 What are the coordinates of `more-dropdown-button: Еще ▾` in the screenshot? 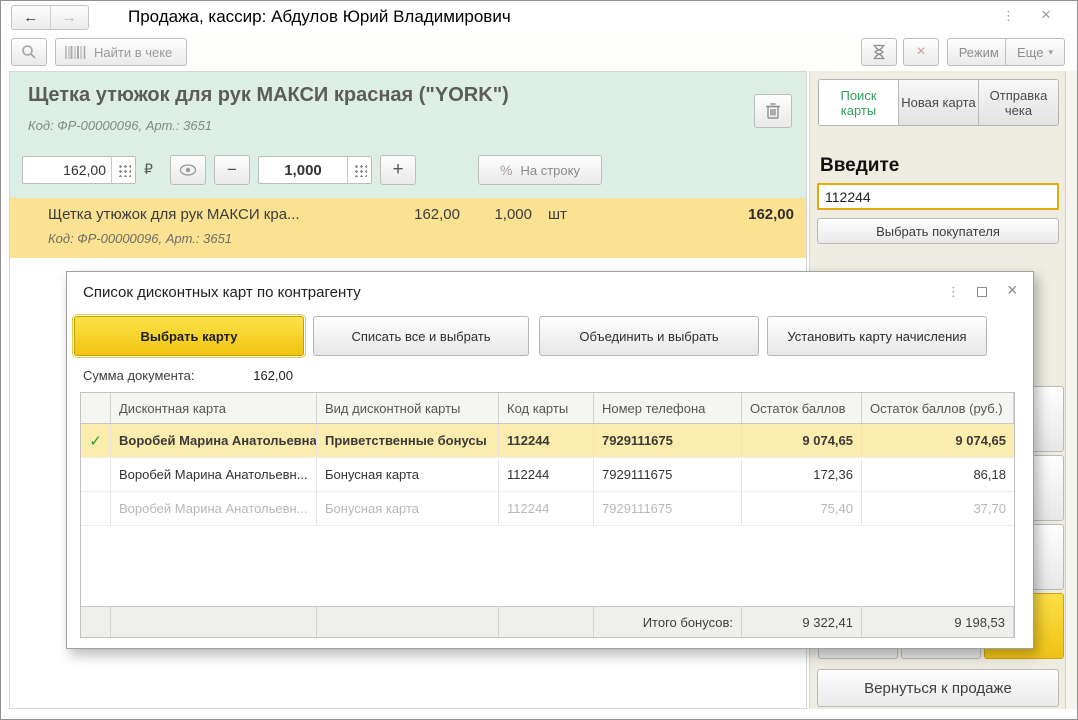 It's located at (1035, 52).